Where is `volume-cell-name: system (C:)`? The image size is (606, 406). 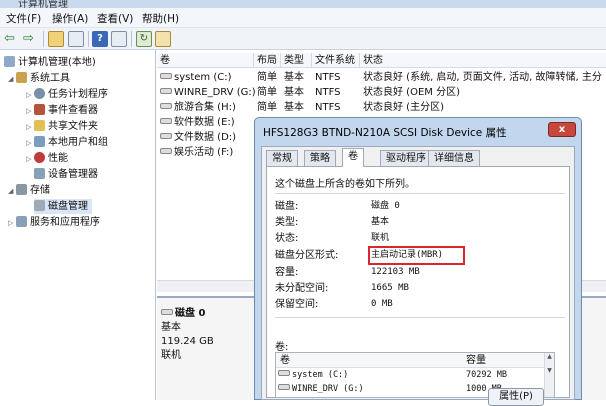 volume-cell-name: system (C:) is located at coordinates (194, 77).